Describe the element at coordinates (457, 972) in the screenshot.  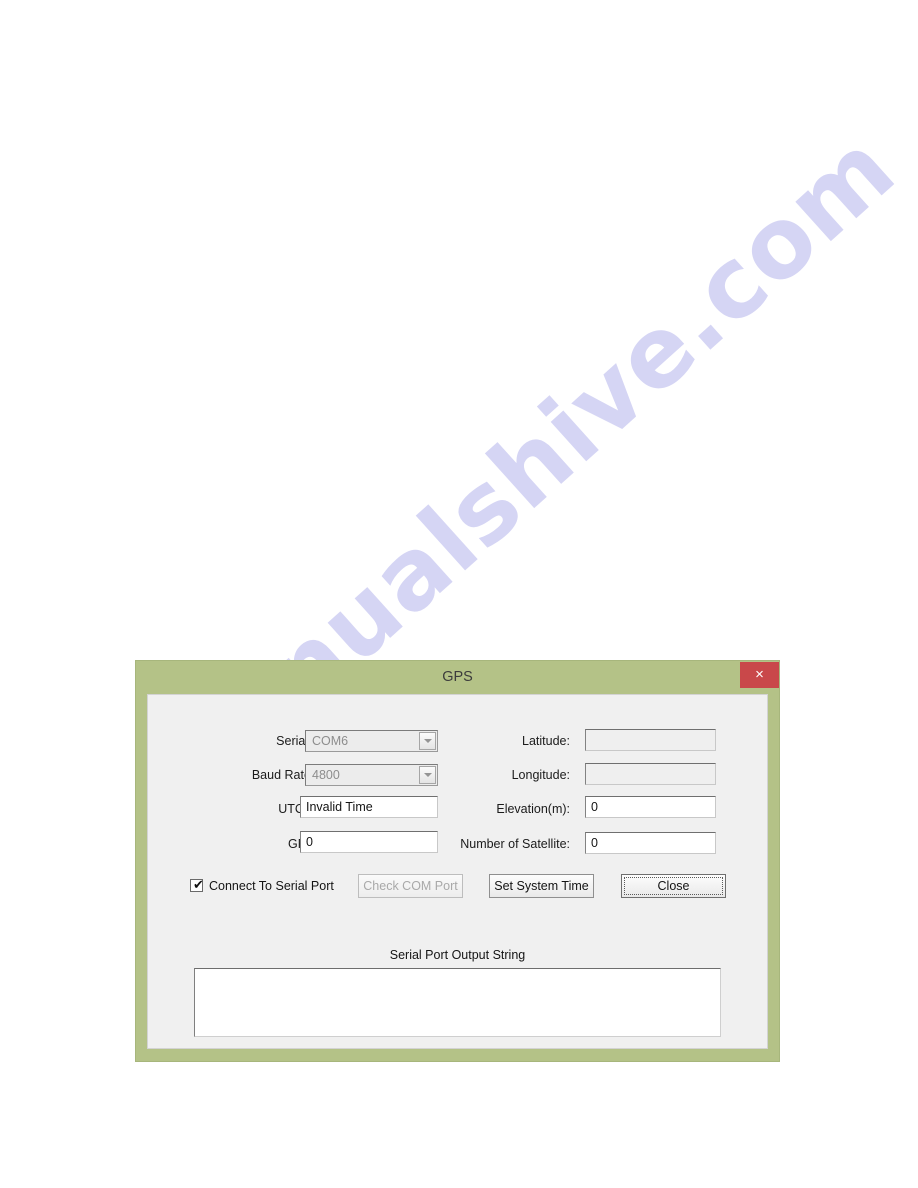
I see `serial-port-output-content` at that location.